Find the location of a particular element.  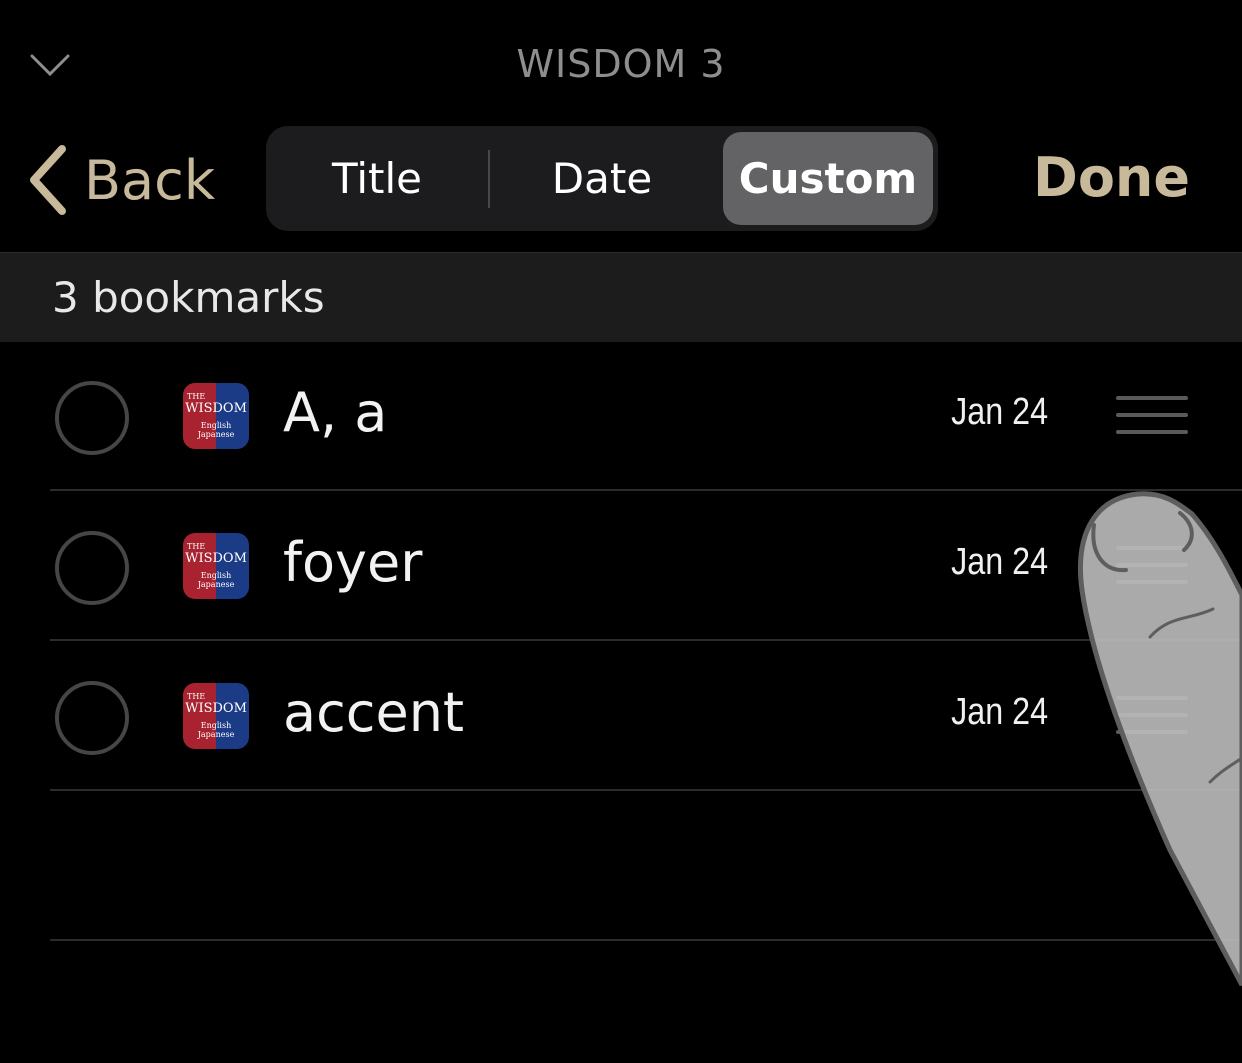

tab-date: Date is located at coordinates (602, 178).